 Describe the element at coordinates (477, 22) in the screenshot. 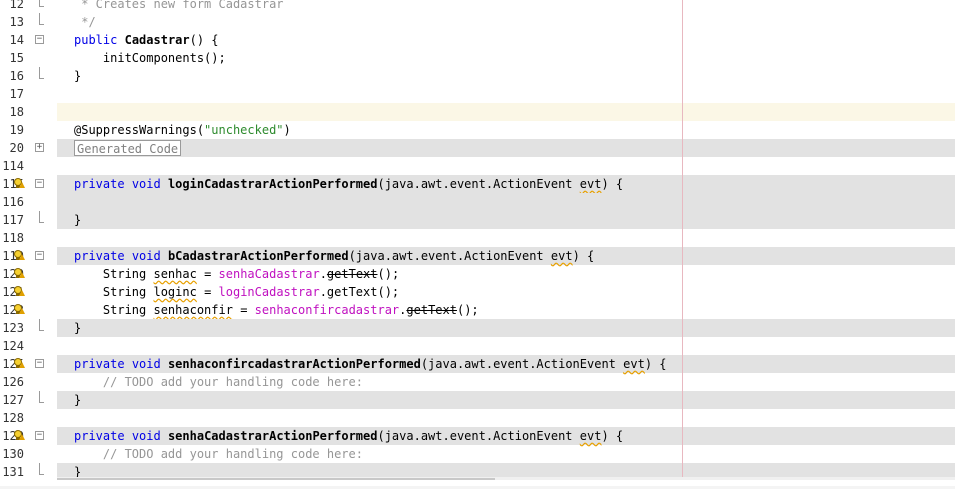

I see `code-line: 13 */` at that location.